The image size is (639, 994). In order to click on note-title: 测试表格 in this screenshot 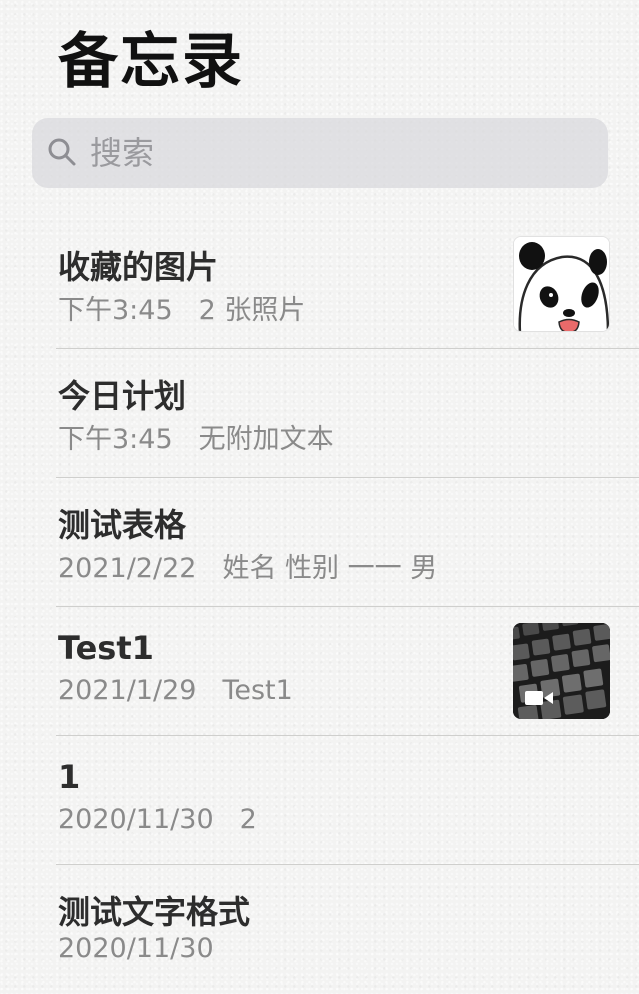, I will do `click(122, 525)`.